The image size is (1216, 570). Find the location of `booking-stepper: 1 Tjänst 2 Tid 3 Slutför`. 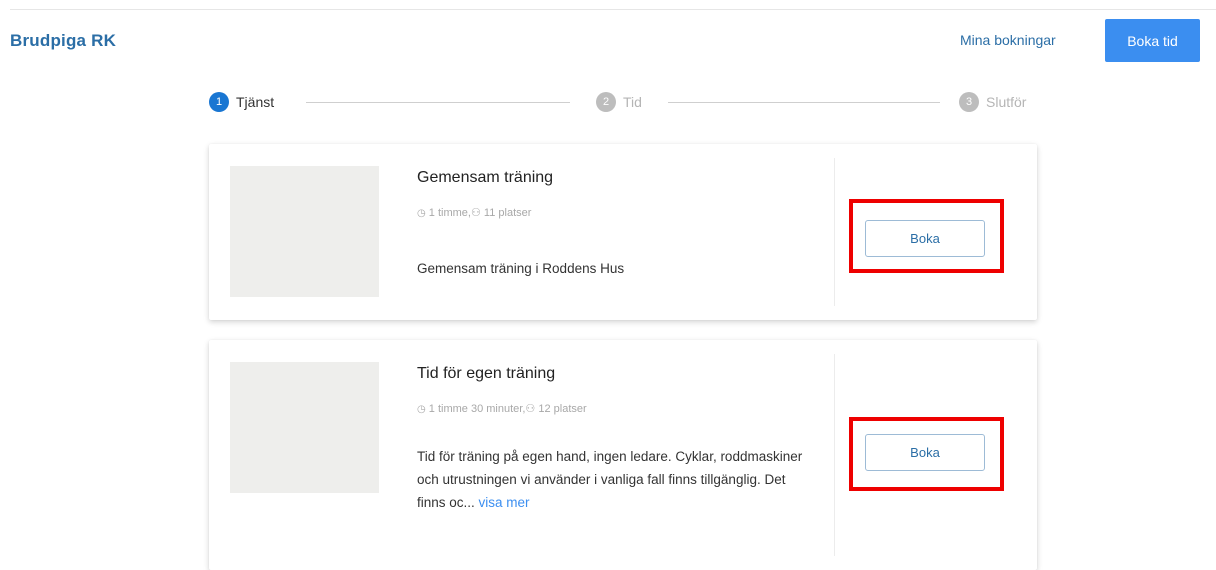

booking-stepper: 1 Tjänst 2 Tid 3 Slutför is located at coordinates (608, 102).